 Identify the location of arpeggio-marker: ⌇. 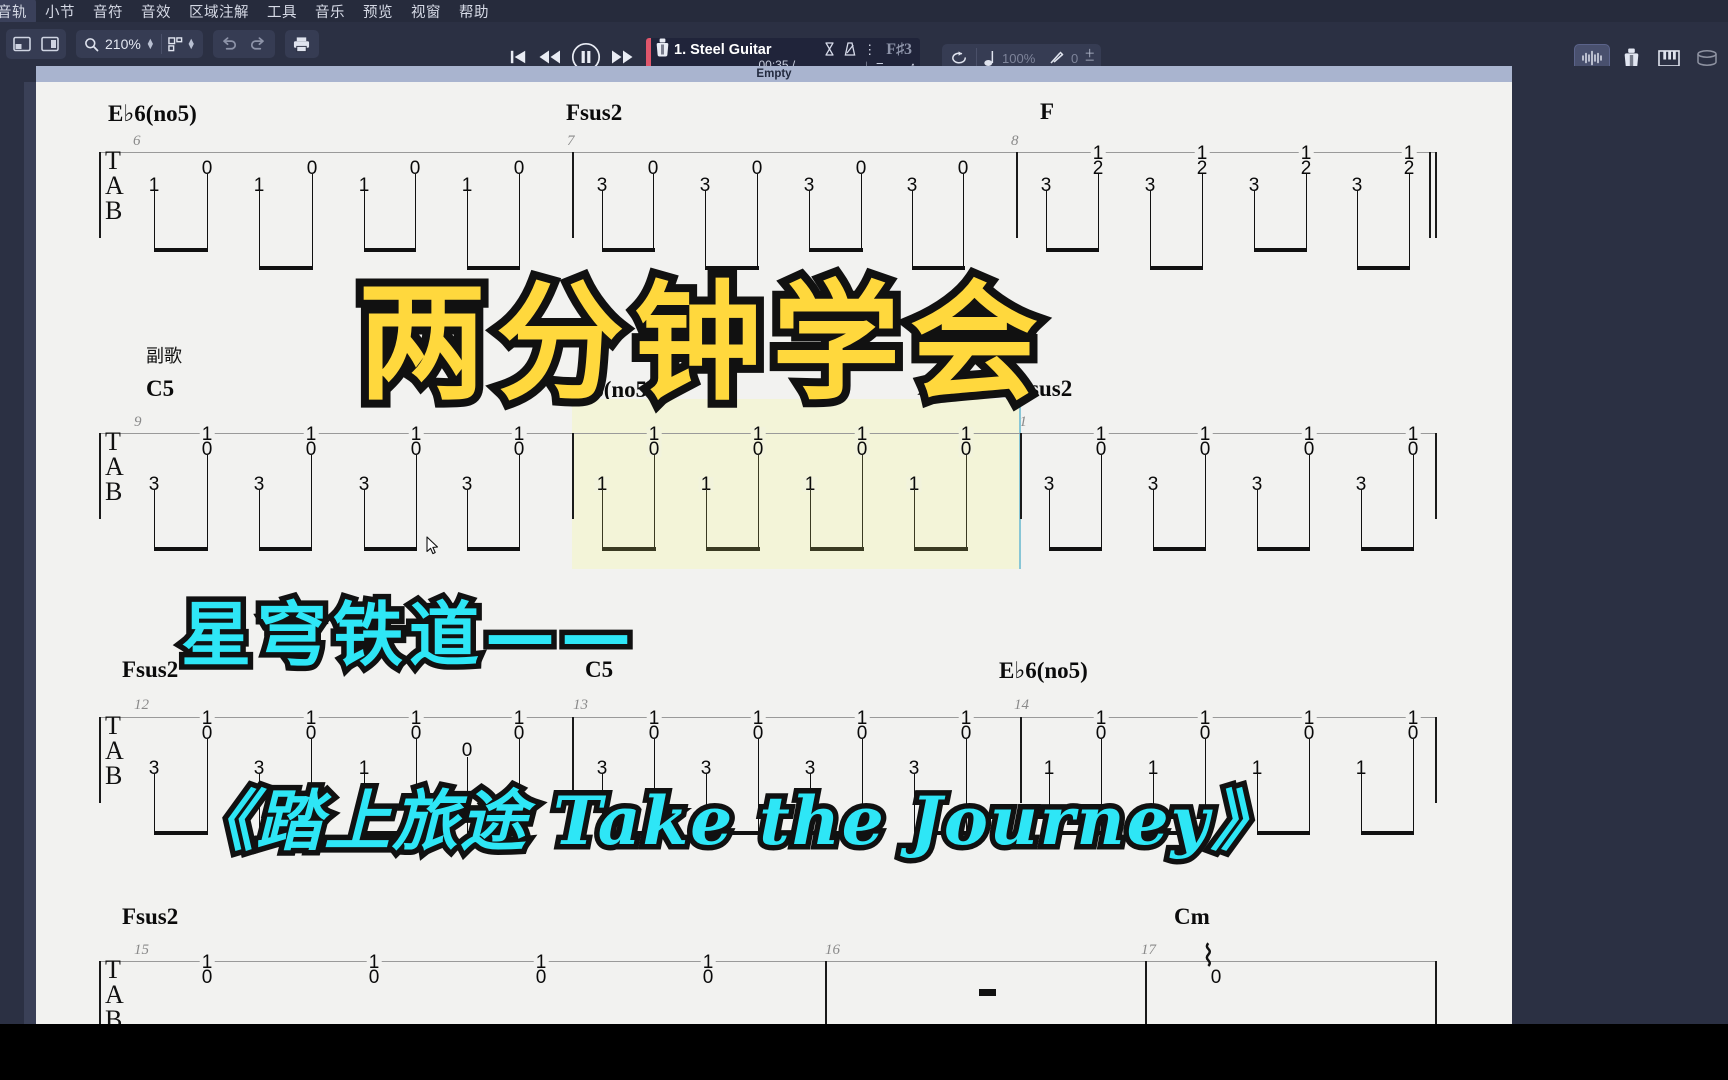
(1208, 956).